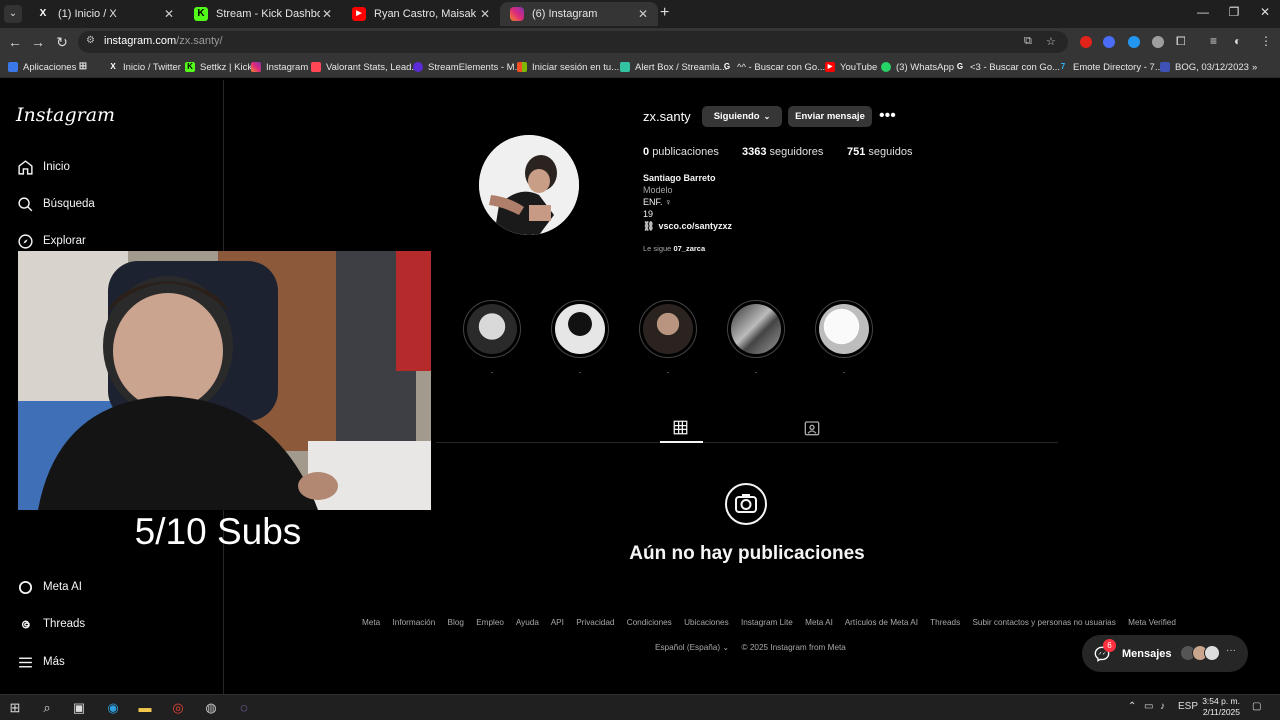 The width and height of the screenshot is (1280, 720). Describe the element at coordinates (674, 248) in the screenshot. I see `followed-by: Le sigue 07_zarca` at that location.